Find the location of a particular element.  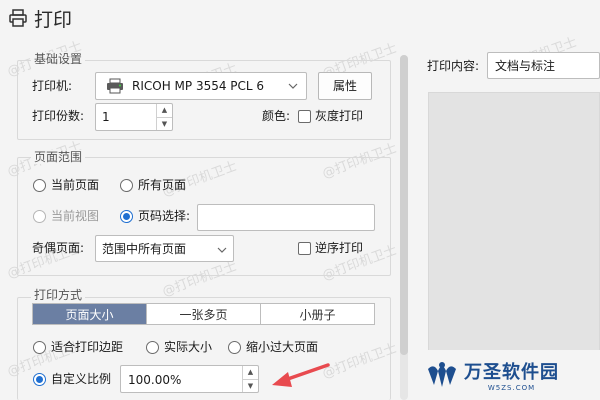

tab-multiple-pages: 一张多页 is located at coordinates (203, 314).